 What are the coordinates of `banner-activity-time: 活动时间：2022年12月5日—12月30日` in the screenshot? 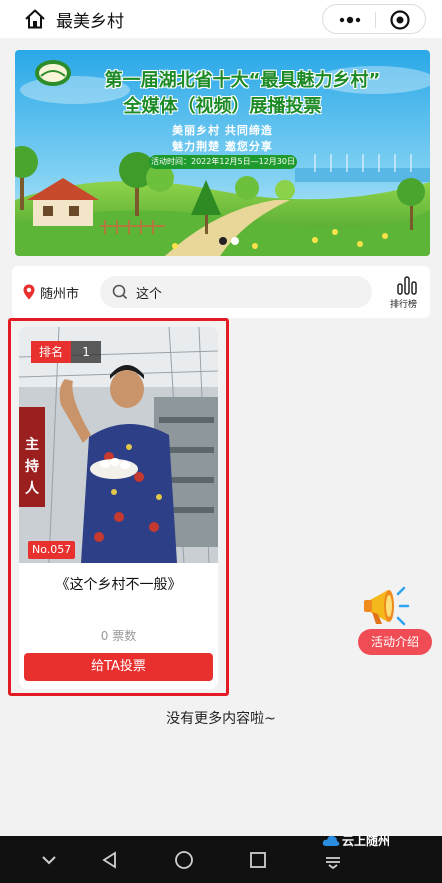 It's located at (223, 162).